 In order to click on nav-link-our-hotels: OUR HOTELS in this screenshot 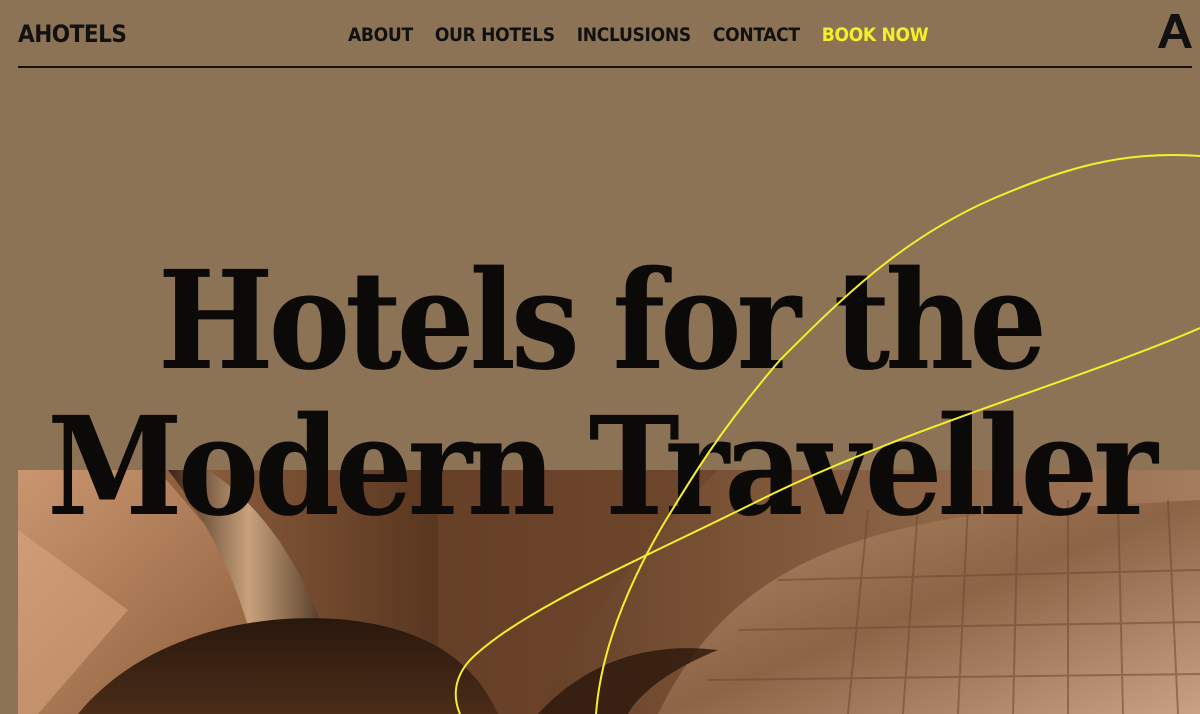, I will do `click(495, 35)`.